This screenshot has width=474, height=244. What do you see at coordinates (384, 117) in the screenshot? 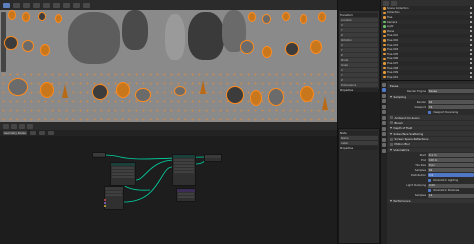
I see `object-tab-icon` at bounding box center [384, 117].